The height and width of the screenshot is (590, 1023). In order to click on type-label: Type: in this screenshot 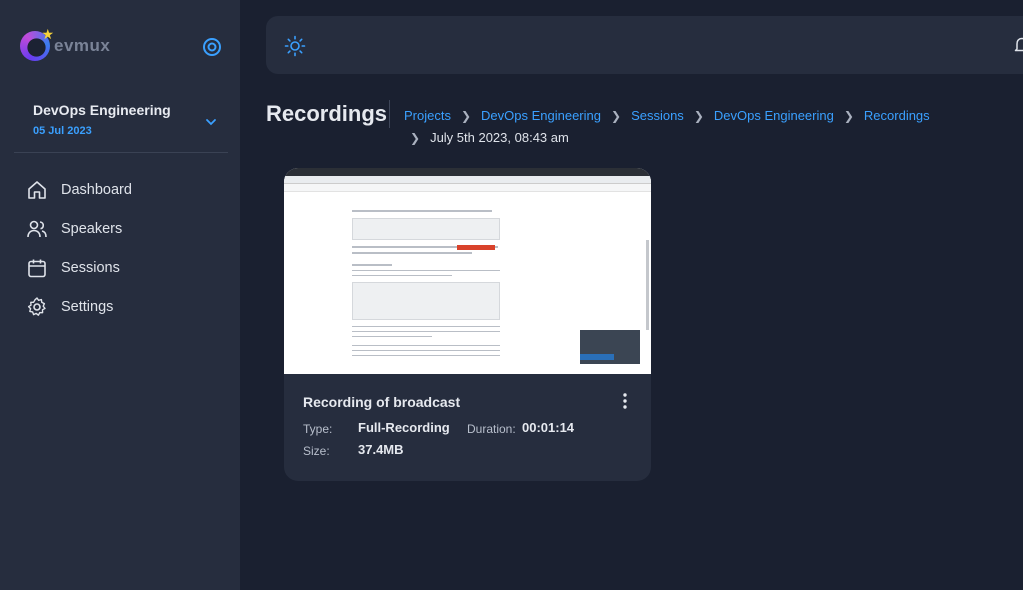, I will do `click(318, 429)`.